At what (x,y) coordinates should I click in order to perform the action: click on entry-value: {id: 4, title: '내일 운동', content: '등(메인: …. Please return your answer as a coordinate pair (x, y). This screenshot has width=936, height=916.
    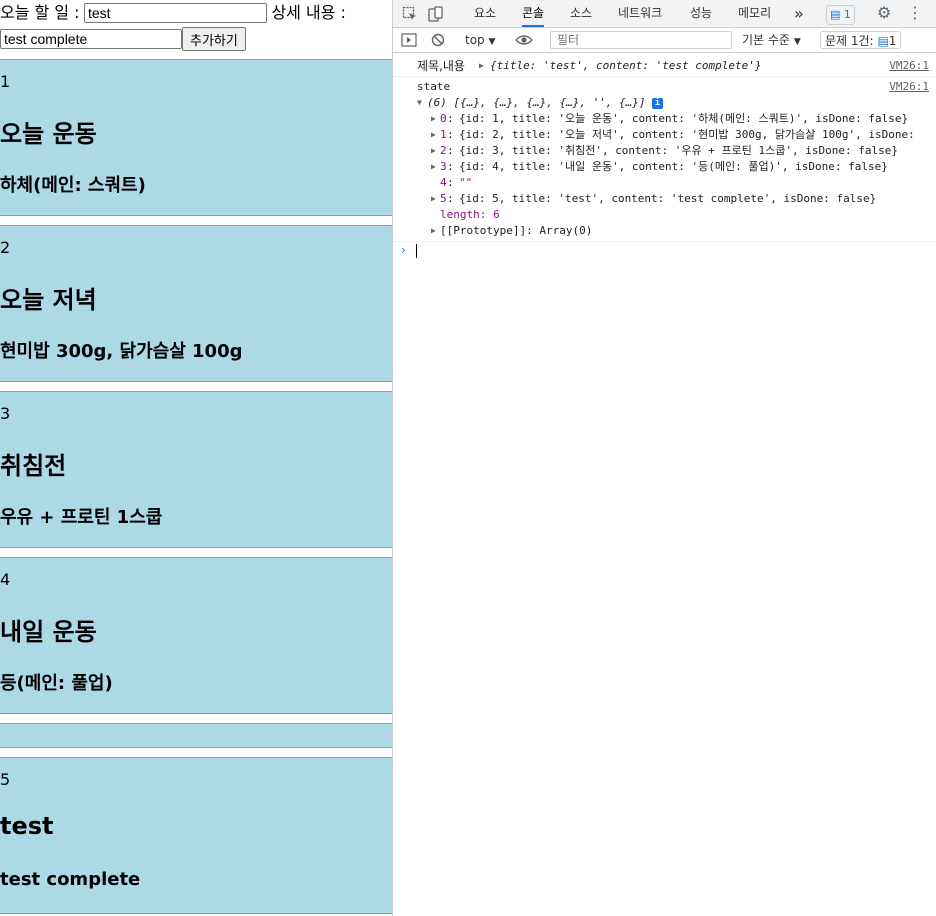
    Looking at the image, I should click on (673, 166).